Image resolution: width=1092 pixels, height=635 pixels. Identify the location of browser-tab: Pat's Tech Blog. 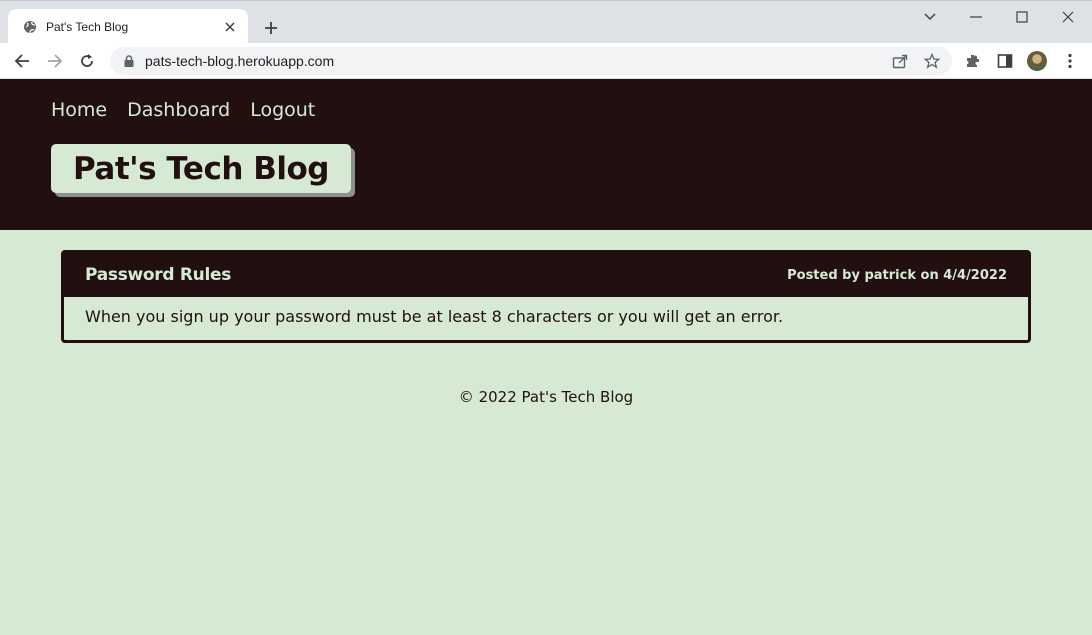
(128, 26).